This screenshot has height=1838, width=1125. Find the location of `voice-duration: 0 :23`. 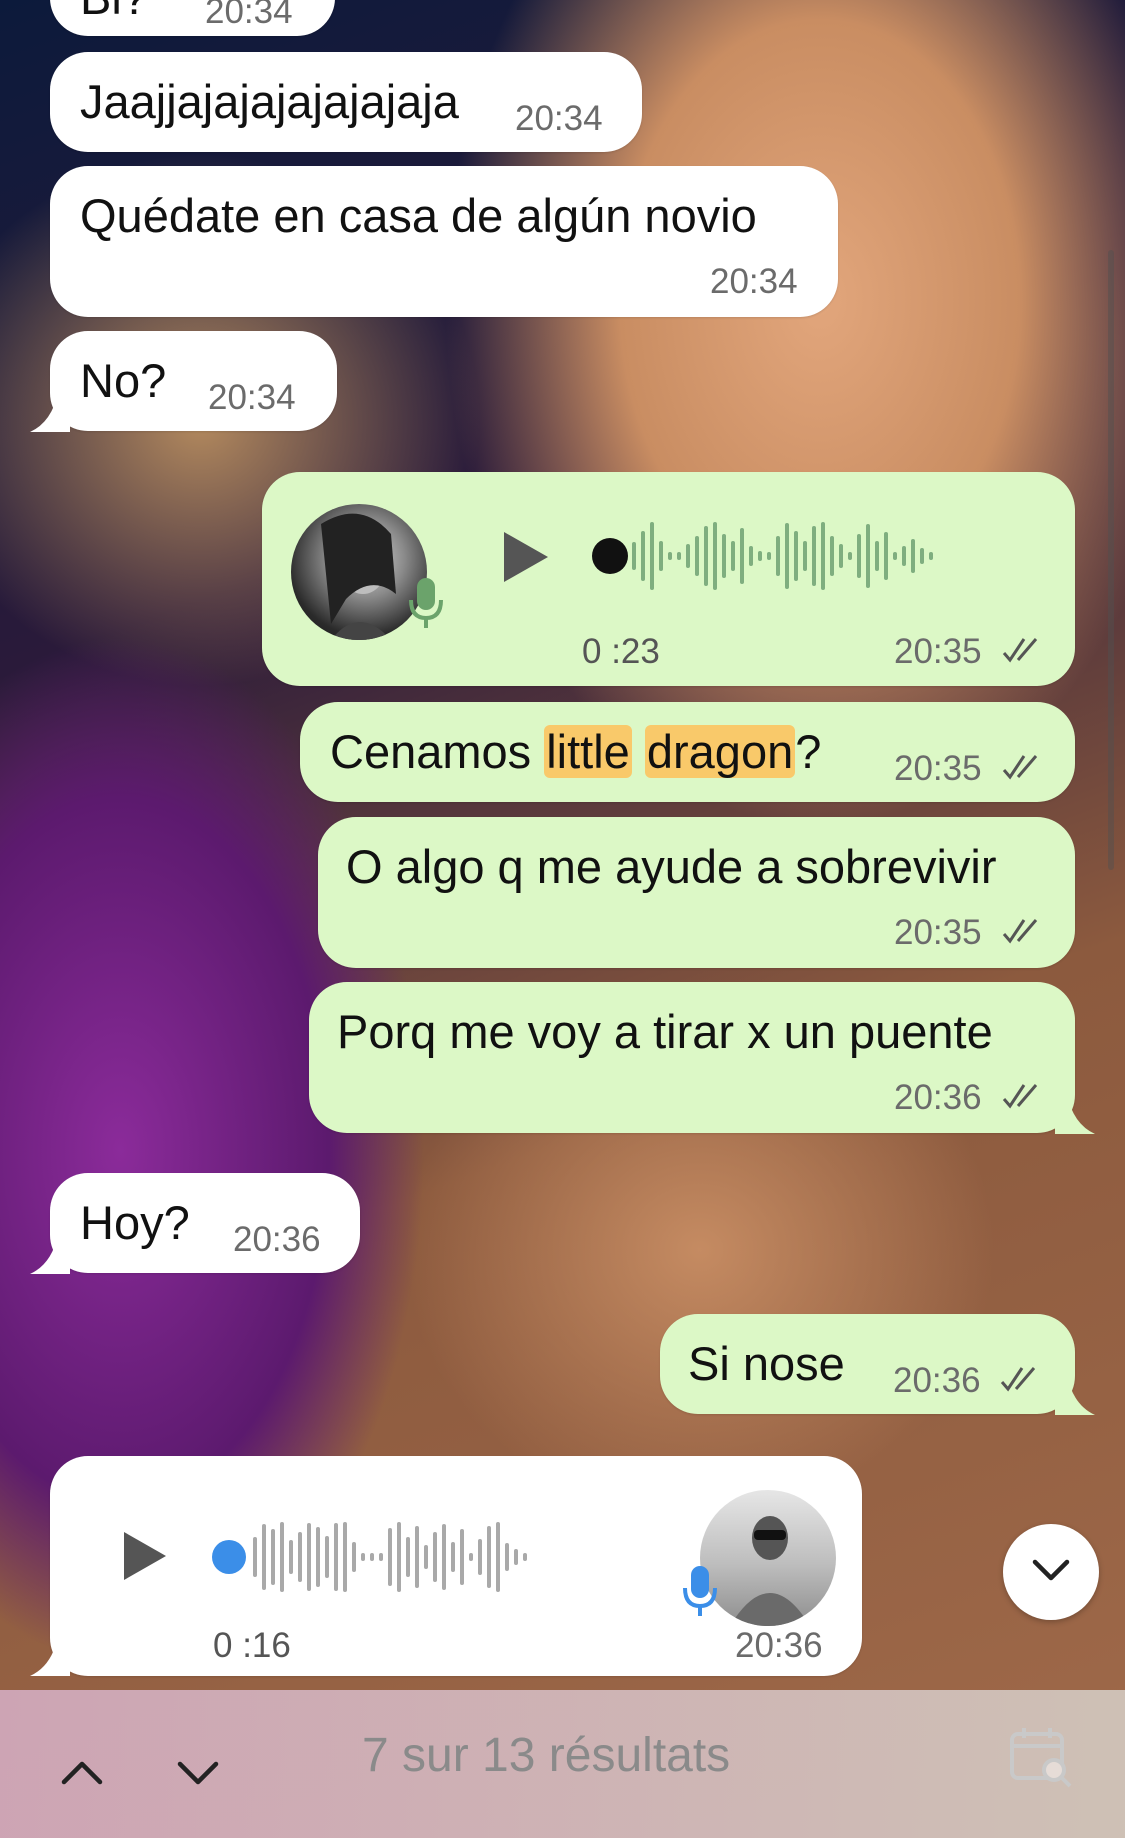

voice-duration: 0 :23 is located at coordinates (621, 651).